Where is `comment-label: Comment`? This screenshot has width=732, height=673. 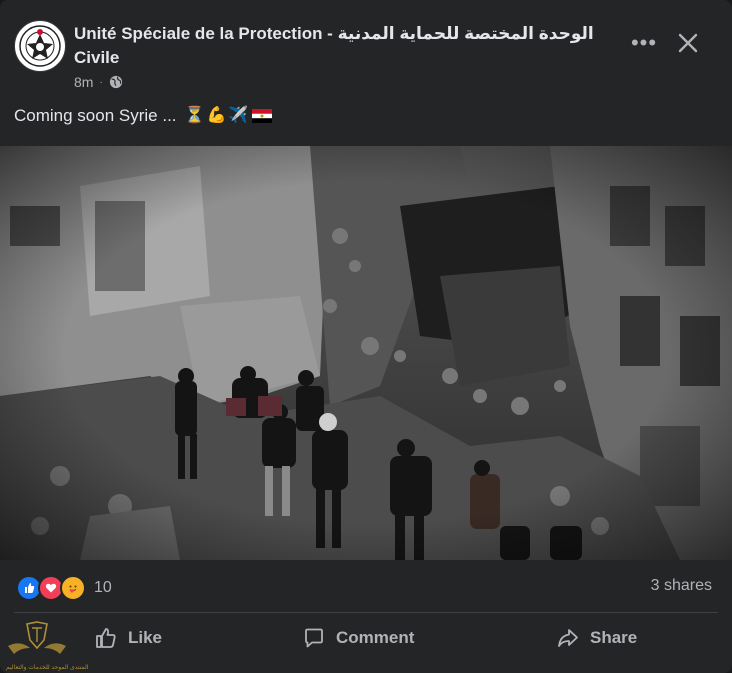 comment-label: Comment is located at coordinates (375, 637).